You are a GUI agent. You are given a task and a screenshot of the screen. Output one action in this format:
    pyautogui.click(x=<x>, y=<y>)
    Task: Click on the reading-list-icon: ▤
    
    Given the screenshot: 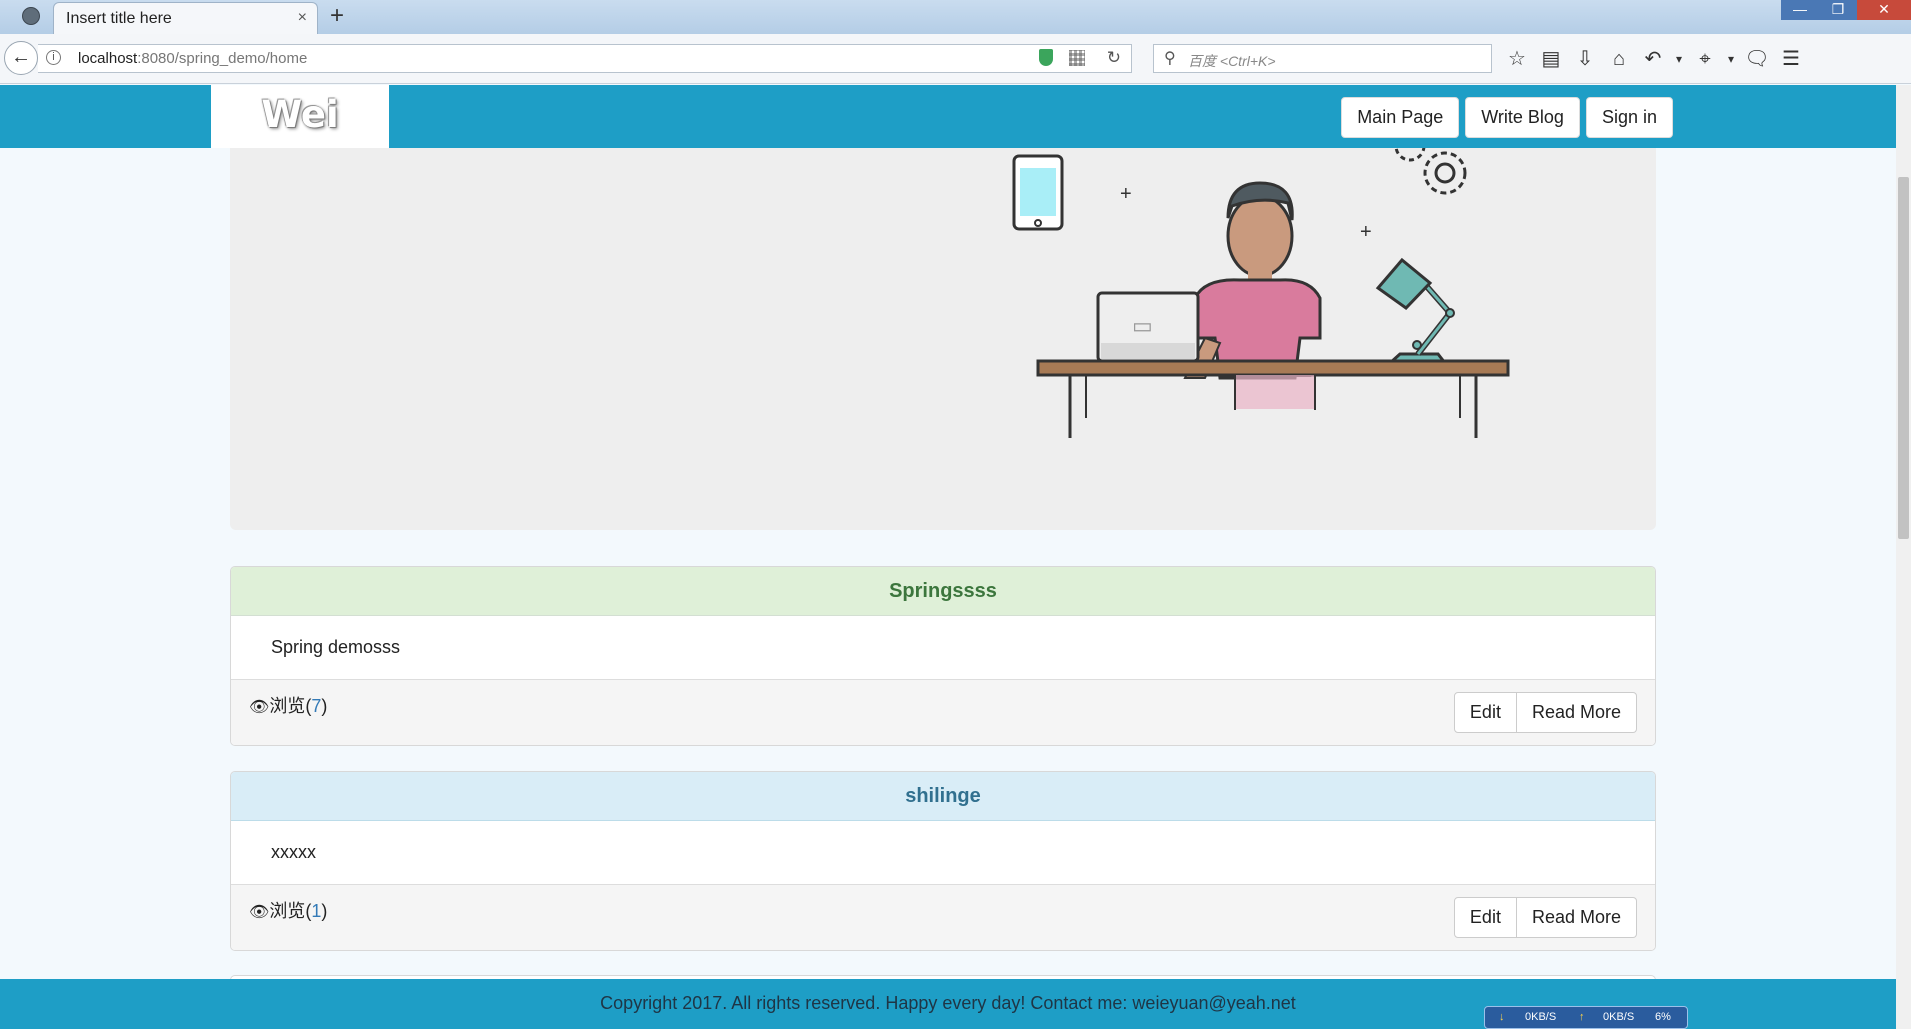 What is the action you would take?
    pyautogui.click(x=1551, y=59)
    